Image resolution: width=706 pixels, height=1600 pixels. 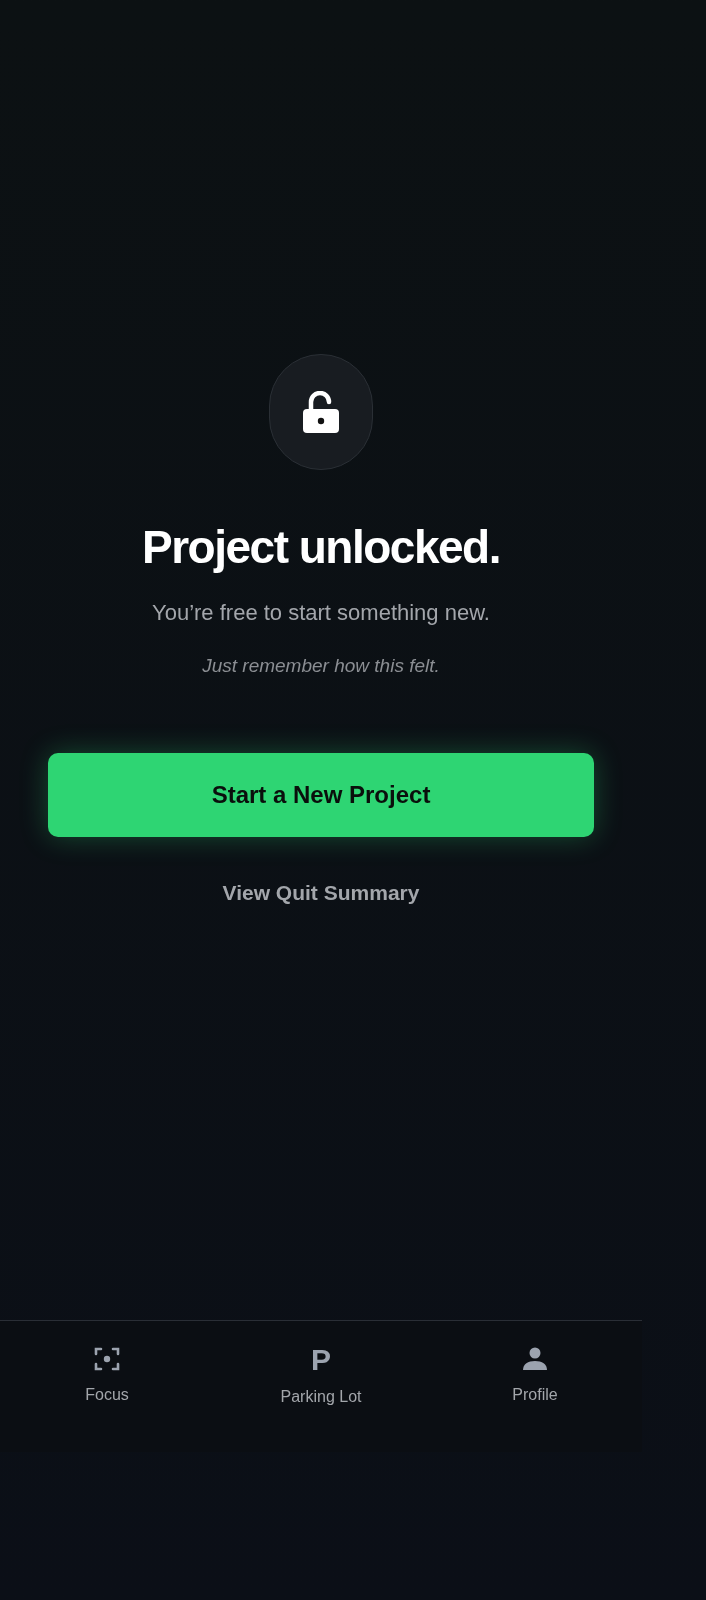 What do you see at coordinates (321, 412) in the screenshot?
I see `unlocked-padlock-icon` at bounding box center [321, 412].